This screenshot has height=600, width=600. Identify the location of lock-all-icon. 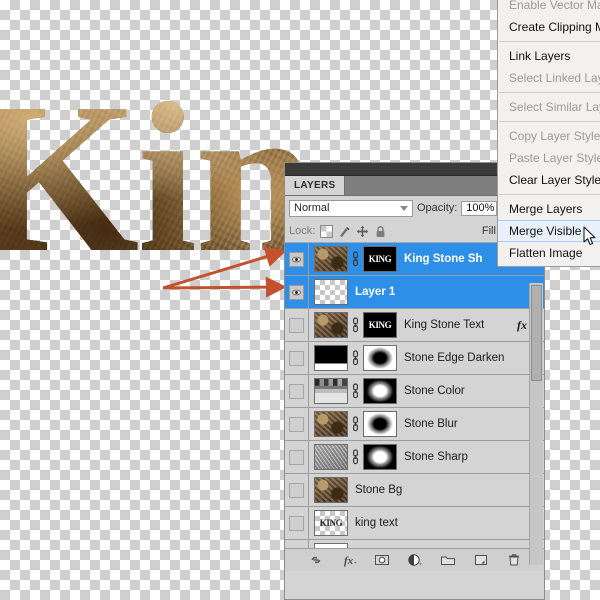
(380, 231).